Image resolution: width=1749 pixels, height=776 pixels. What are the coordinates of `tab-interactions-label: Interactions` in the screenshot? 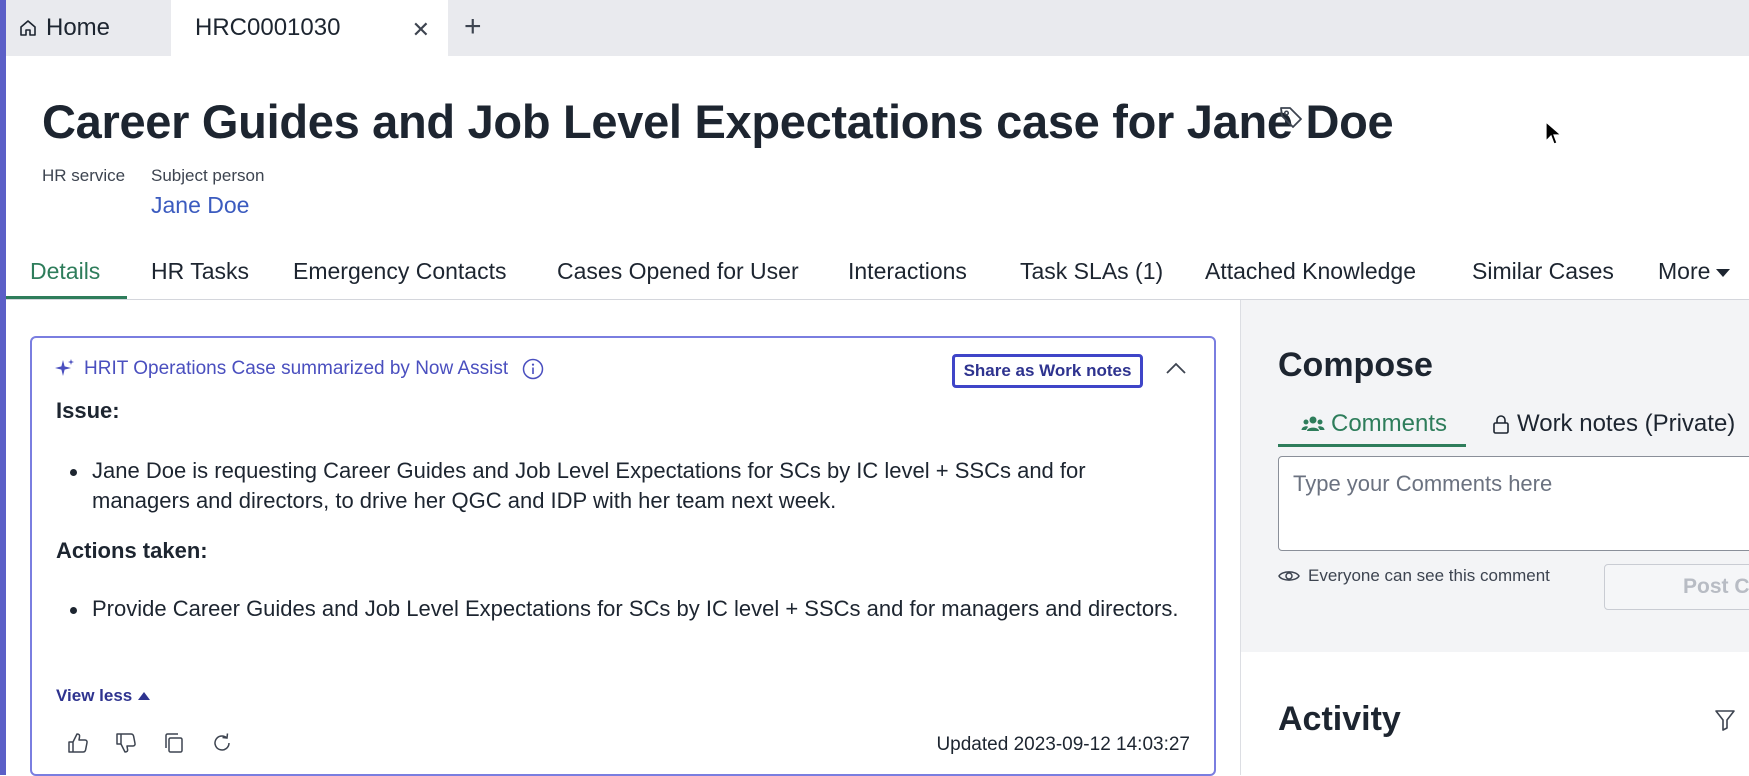 It's located at (907, 271).